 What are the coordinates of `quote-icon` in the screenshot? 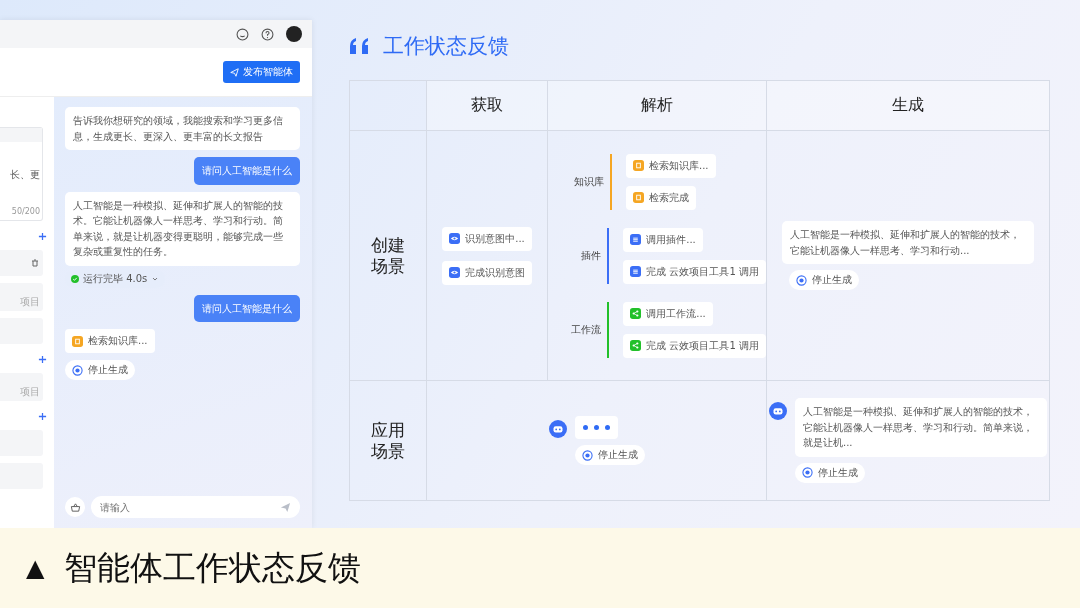 It's located at (360, 46).